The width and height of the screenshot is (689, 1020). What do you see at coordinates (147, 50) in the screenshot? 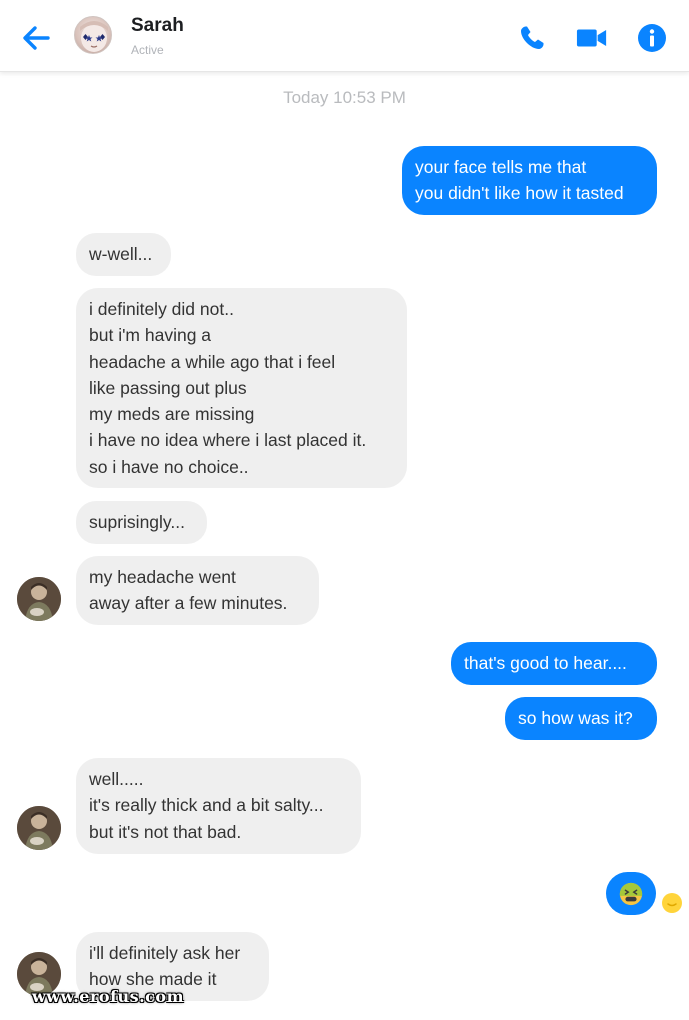
I see `contact-status: Active` at bounding box center [147, 50].